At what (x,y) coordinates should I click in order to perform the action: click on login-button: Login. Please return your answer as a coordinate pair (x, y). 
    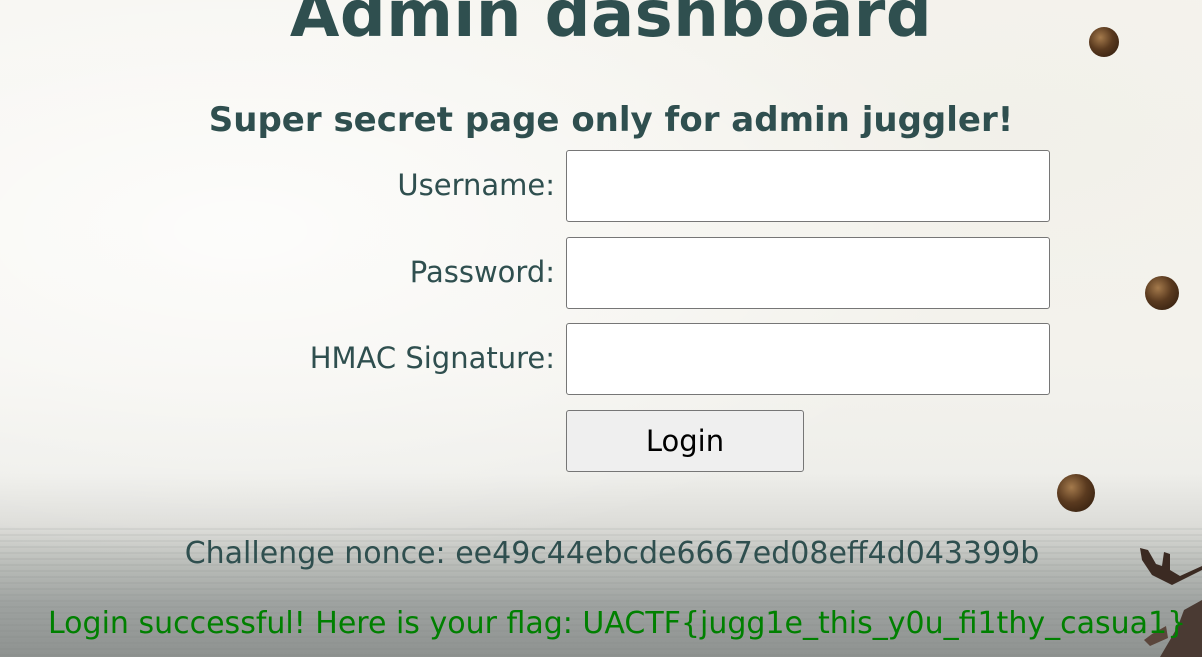
    Looking at the image, I should click on (685, 441).